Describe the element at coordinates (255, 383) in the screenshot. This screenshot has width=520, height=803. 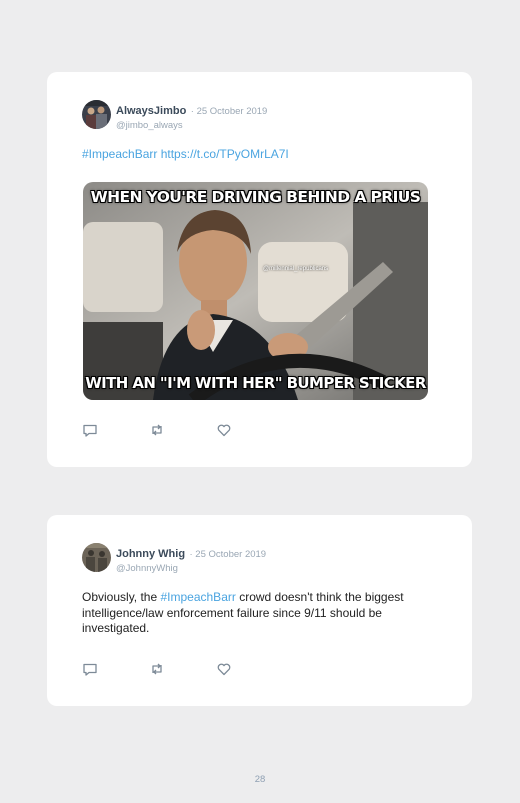
I see `meme-bottom-caption: WITH AN "I'M WITH HER" BUMPER STICKER` at that location.